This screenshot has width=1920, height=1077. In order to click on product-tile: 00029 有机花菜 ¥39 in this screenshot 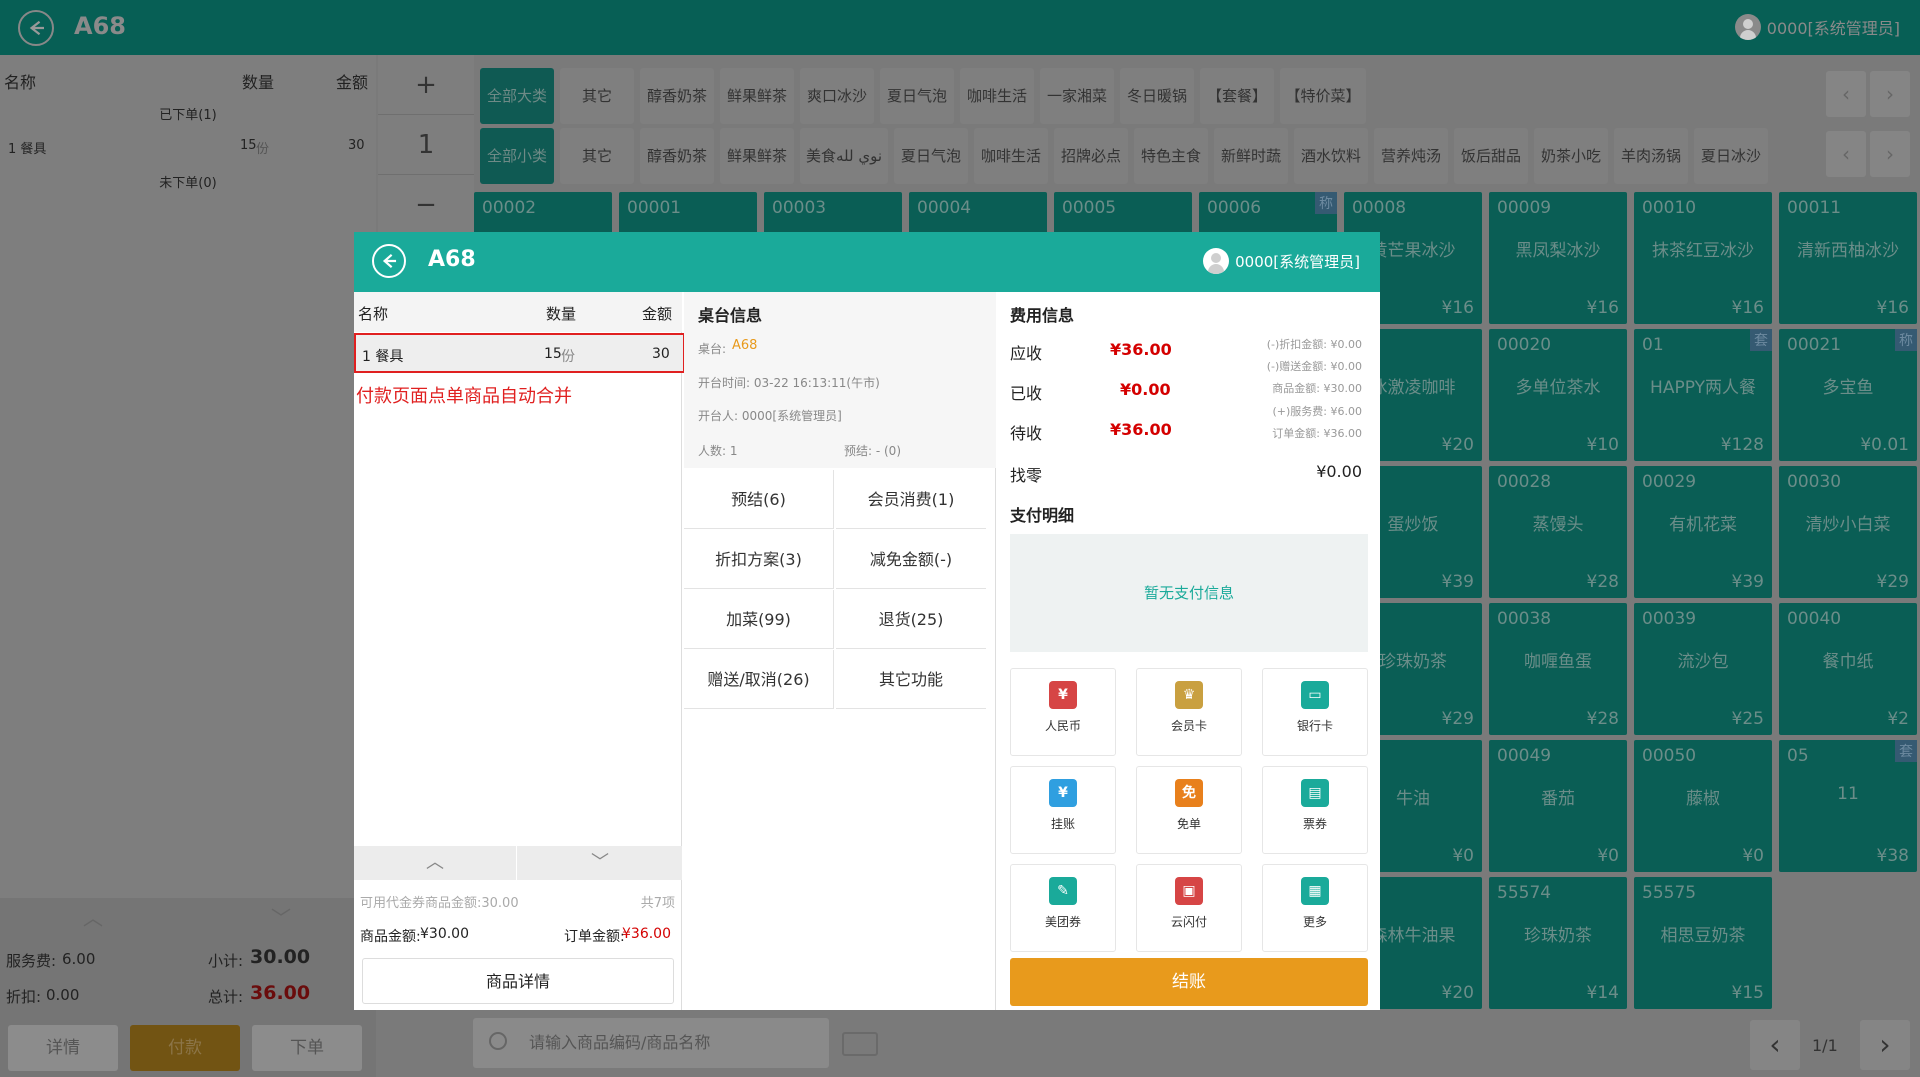, I will do `click(1703, 532)`.